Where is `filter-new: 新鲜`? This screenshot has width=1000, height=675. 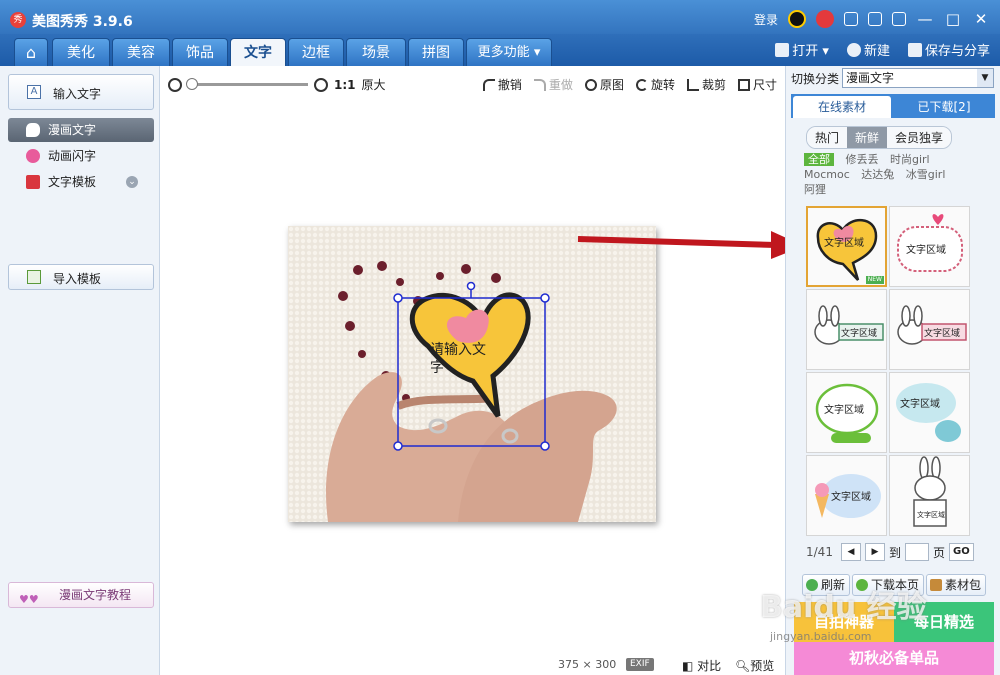 filter-new: 新鲜 is located at coordinates (867, 137).